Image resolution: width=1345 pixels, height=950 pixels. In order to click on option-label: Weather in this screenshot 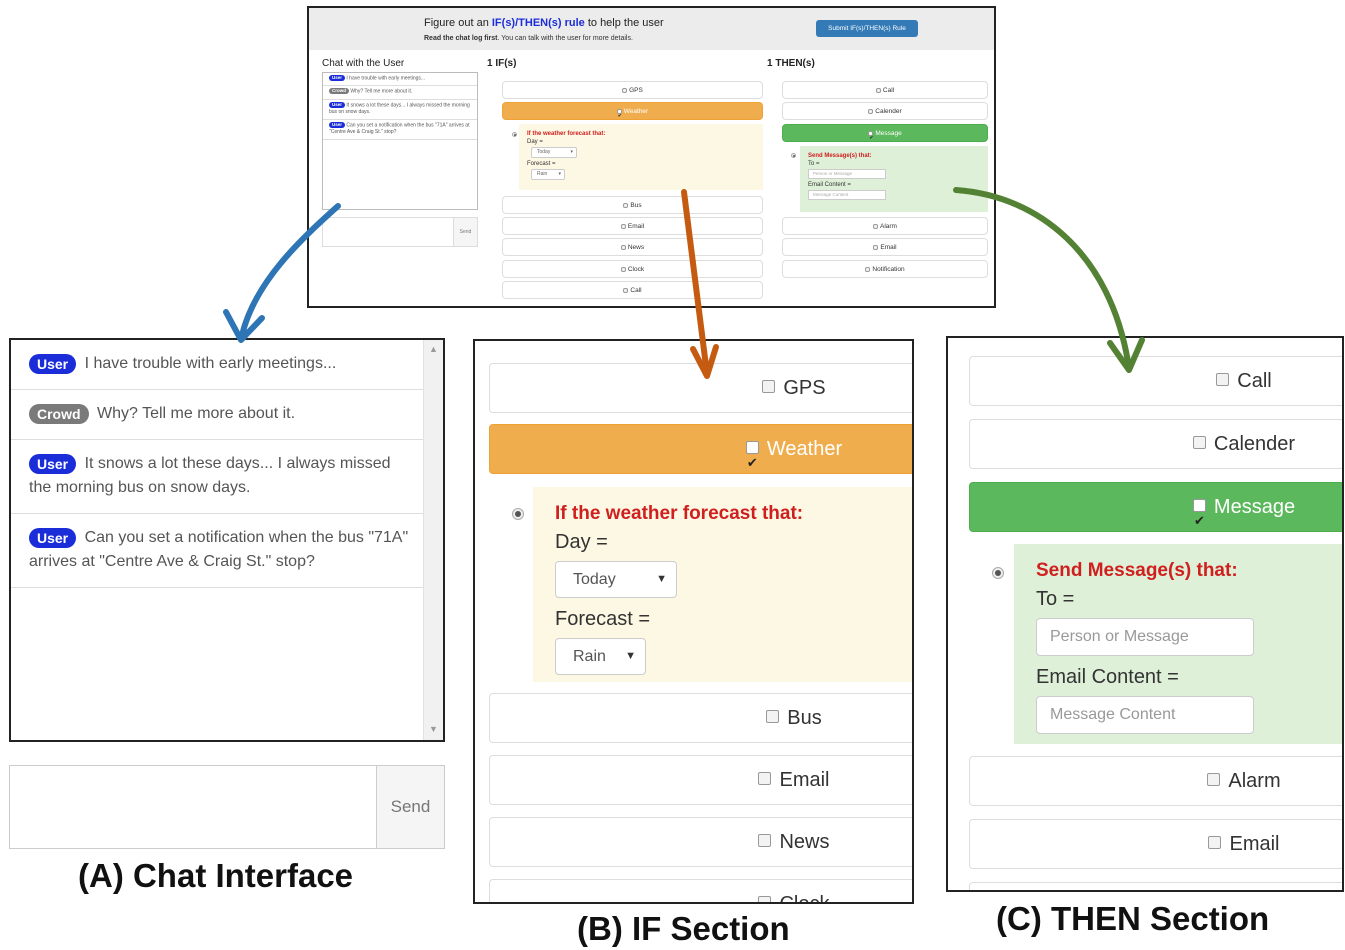, I will do `click(804, 449)`.